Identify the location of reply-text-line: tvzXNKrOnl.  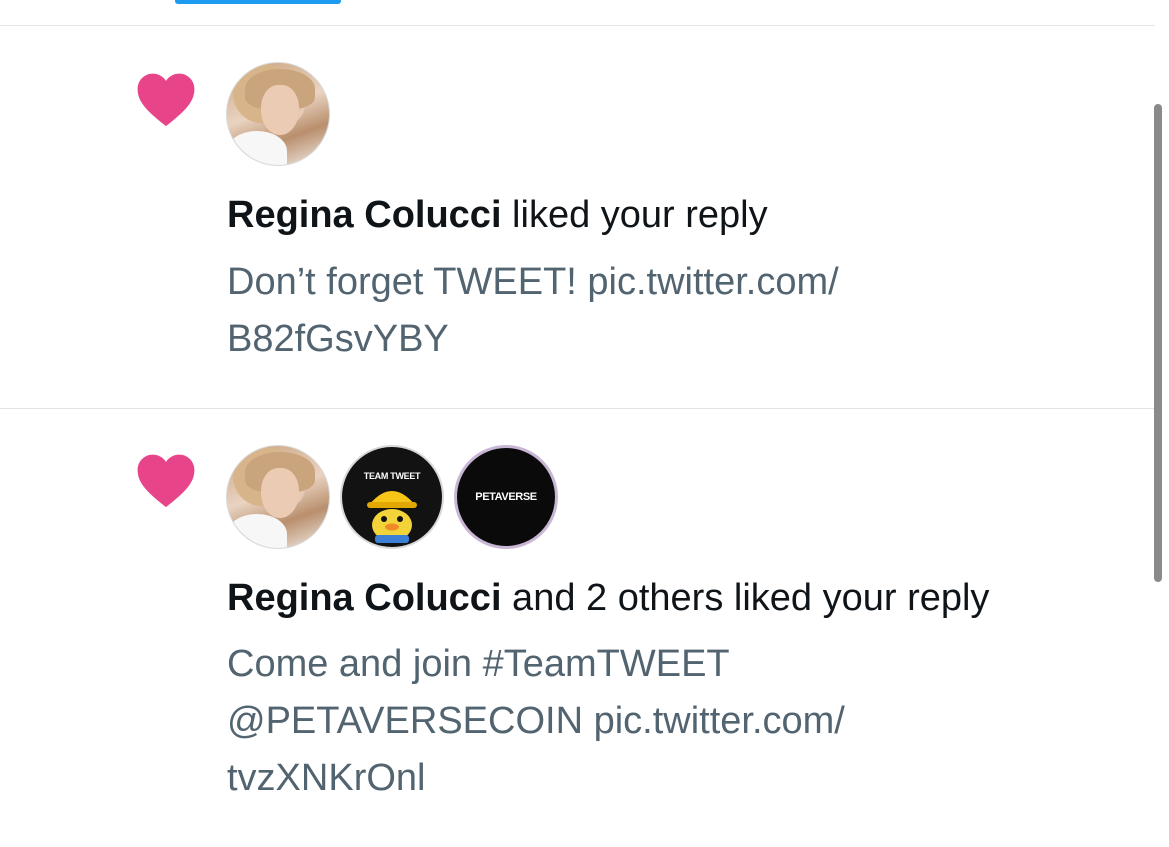
(326, 778).